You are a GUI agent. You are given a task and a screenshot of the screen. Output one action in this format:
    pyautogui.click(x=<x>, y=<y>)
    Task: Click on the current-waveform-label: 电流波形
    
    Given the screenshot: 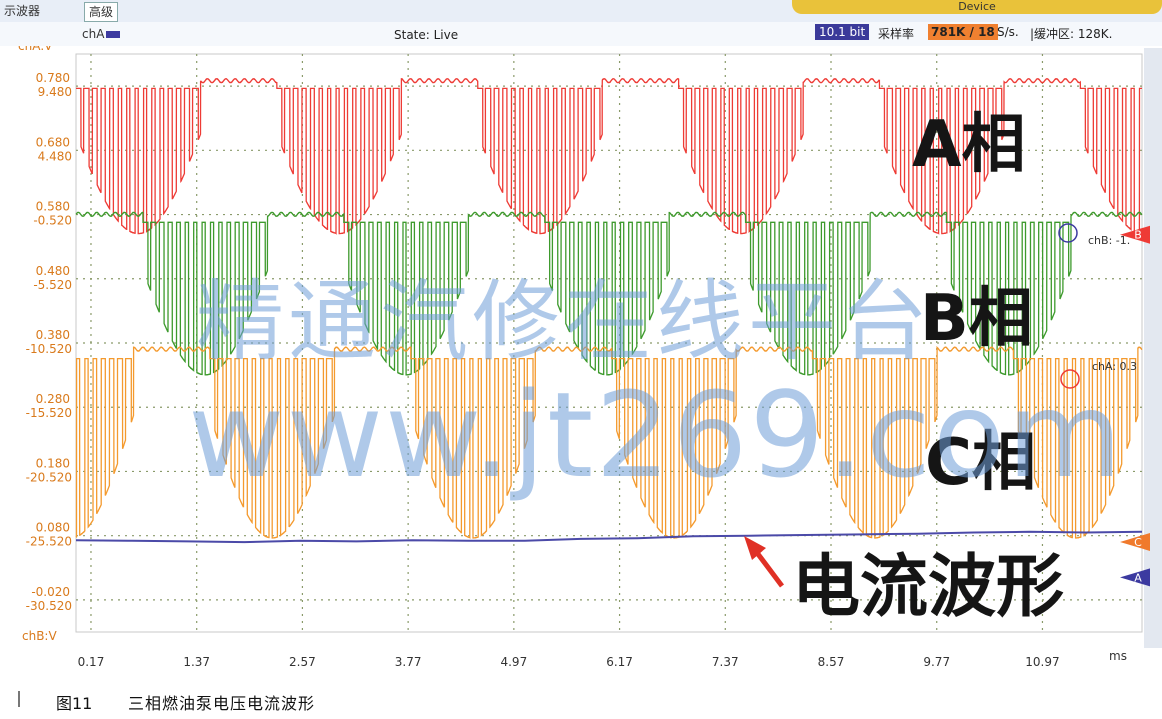 What is the action you would take?
    pyautogui.click(x=928, y=587)
    